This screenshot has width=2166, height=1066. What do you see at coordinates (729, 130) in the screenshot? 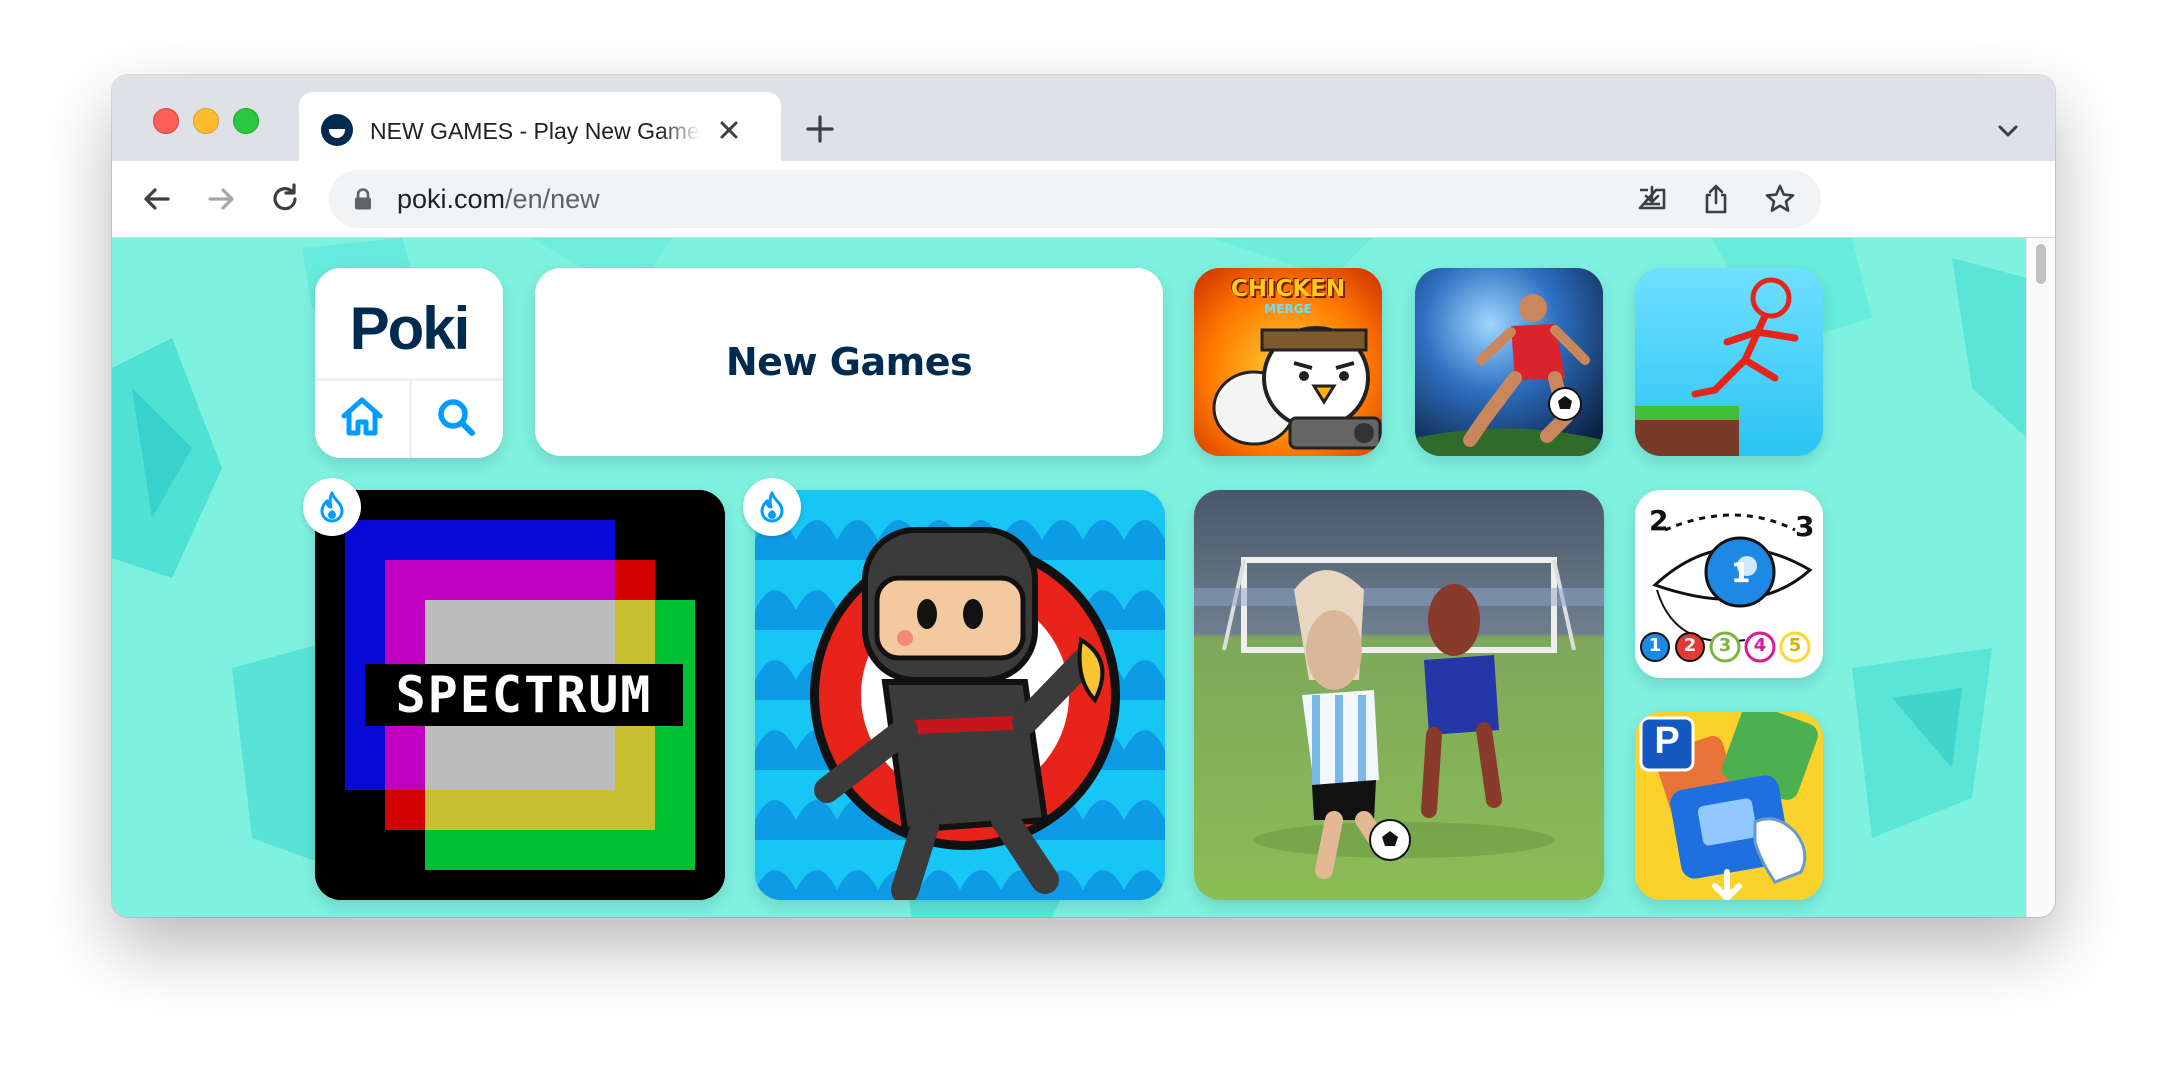
I see `close-tab-icon` at bounding box center [729, 130].